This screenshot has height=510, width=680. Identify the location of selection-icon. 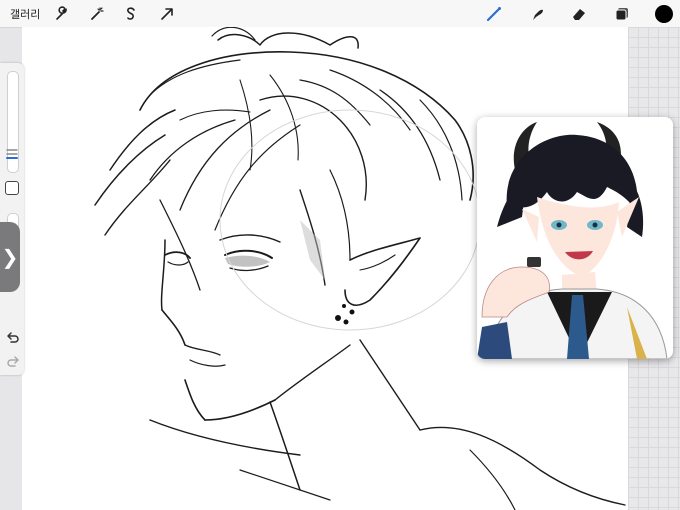
(131, 14).